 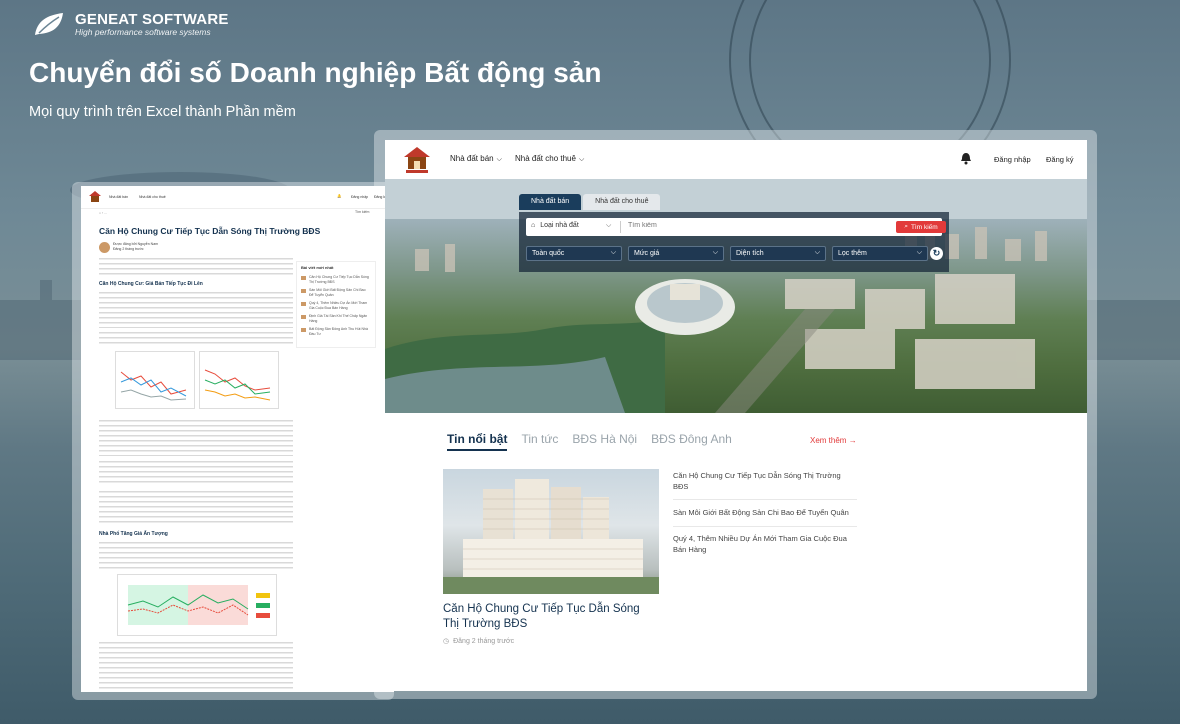 What do you see at coordinates (676, 253) in the screenshot?
I see `filter-price: Mức giá ⌵` at bounding box center [676, 253].